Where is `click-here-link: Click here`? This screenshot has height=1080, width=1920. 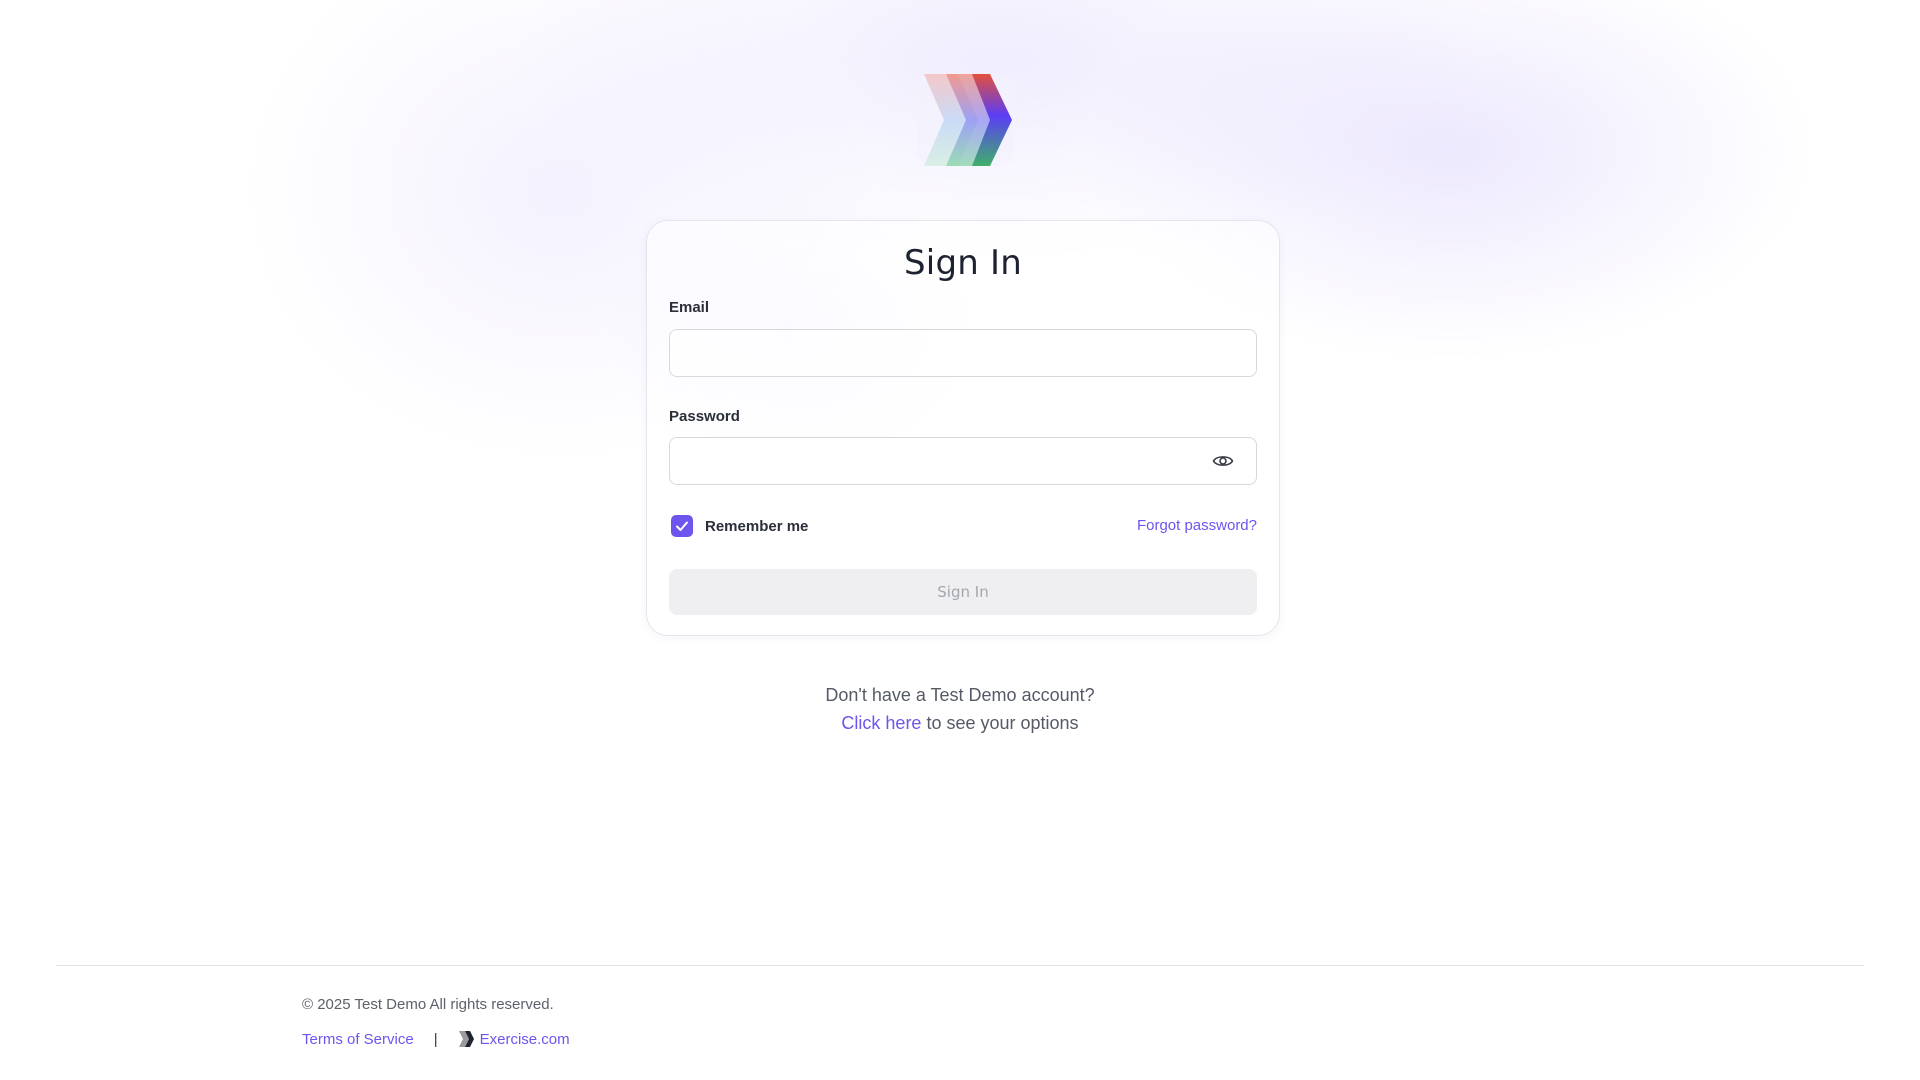
click-here-link: Click here is located at coordinates (881, 723).